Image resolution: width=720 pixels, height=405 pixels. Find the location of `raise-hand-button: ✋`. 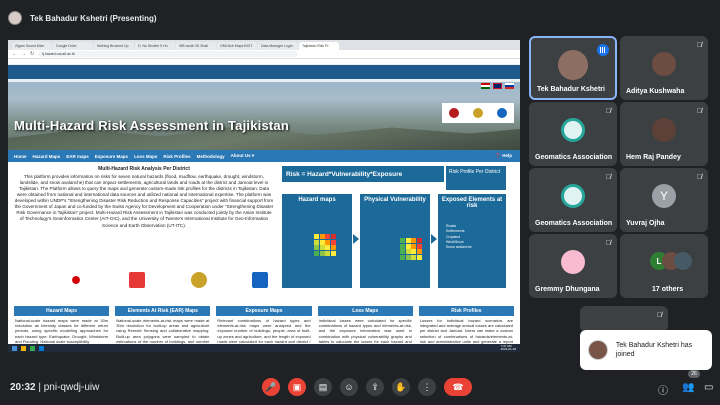

raise-hand-button: ✋ is located at coordinates (401, 387).